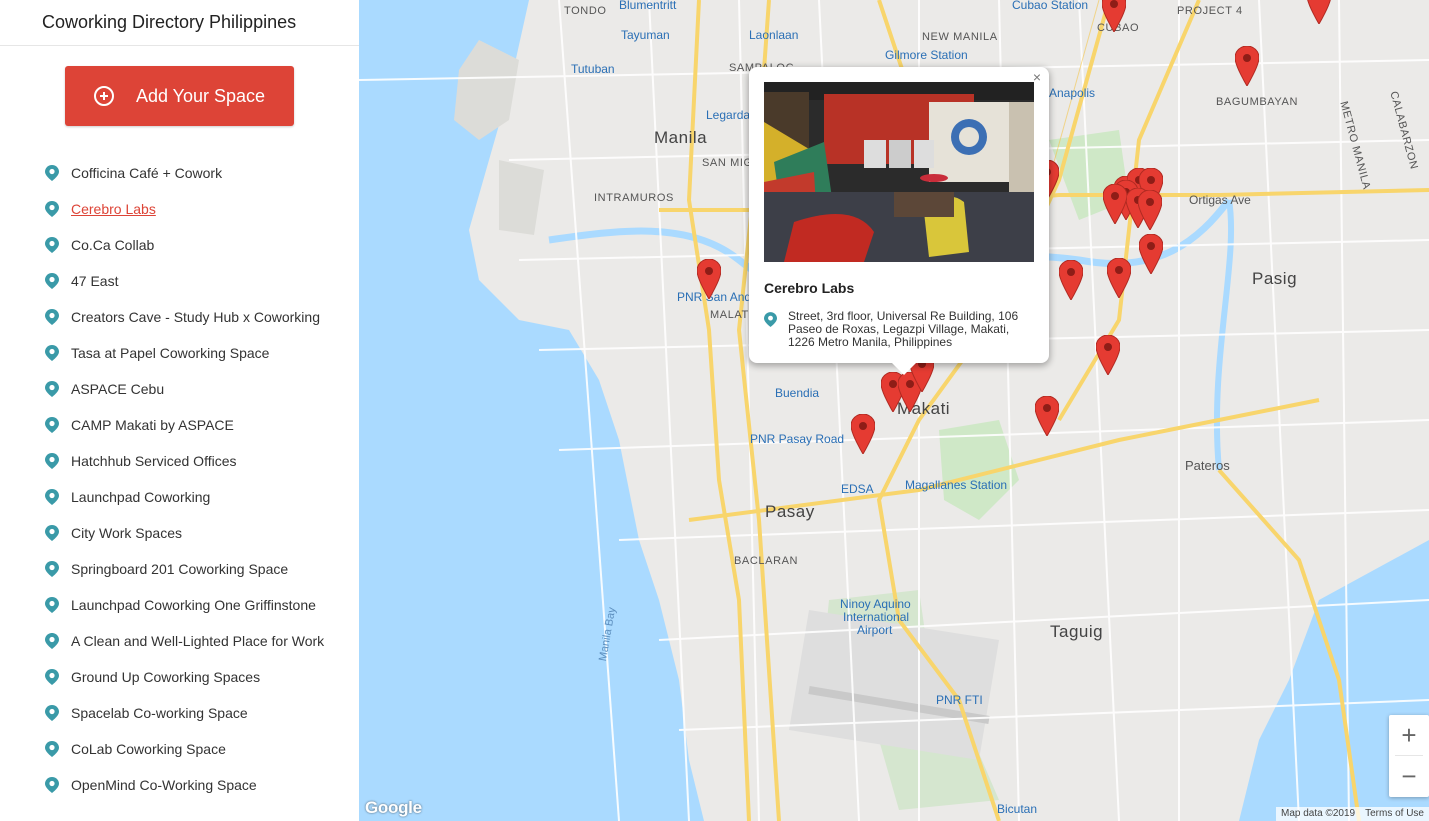  Describe the element at coordinates (179, 245) in the screenshot. I see `space-list-item: Co.Ca Collab` at that location.